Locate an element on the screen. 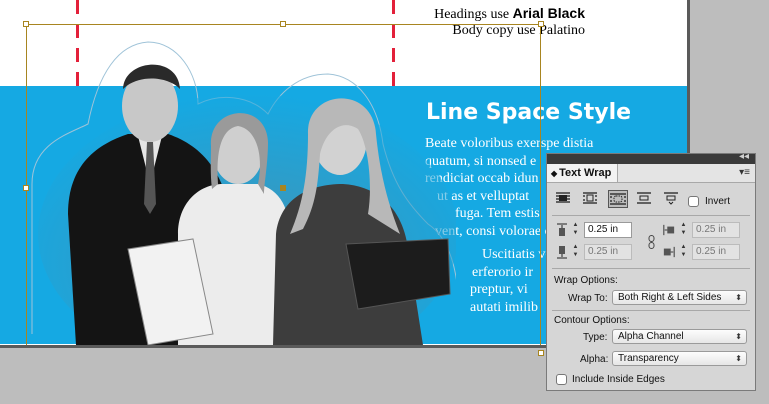  no-wrap-button is located at coordinates (564, 199).